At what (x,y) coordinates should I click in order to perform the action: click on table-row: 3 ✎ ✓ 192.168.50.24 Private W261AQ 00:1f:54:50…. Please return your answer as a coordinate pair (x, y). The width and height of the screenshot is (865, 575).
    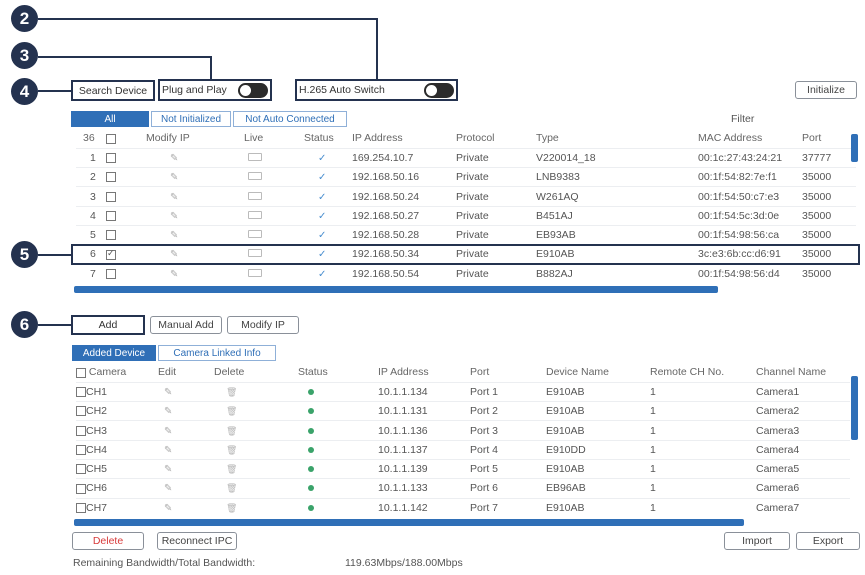
    Looking at the image, I should click on (466, 196).